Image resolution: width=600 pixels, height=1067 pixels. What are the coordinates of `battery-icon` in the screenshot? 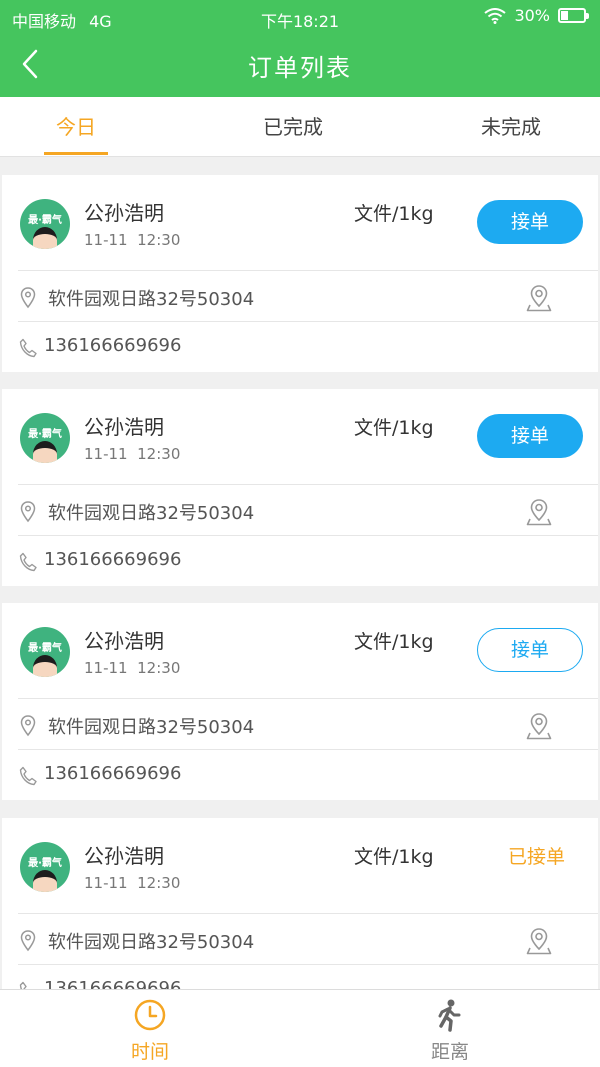 It's located at (573, 15).